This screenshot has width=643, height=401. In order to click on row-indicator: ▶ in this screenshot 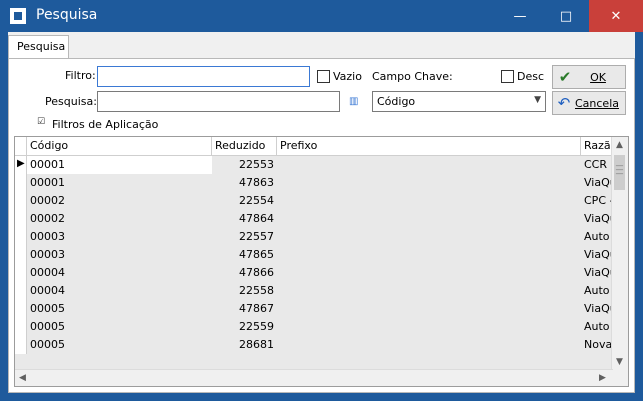, I will do `click(21, 165)`.